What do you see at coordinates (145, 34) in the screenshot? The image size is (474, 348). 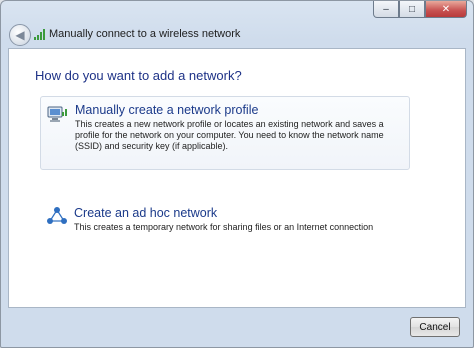 I see `window-title: Manually connect to a wireless network` at bounding box center [145, 34].